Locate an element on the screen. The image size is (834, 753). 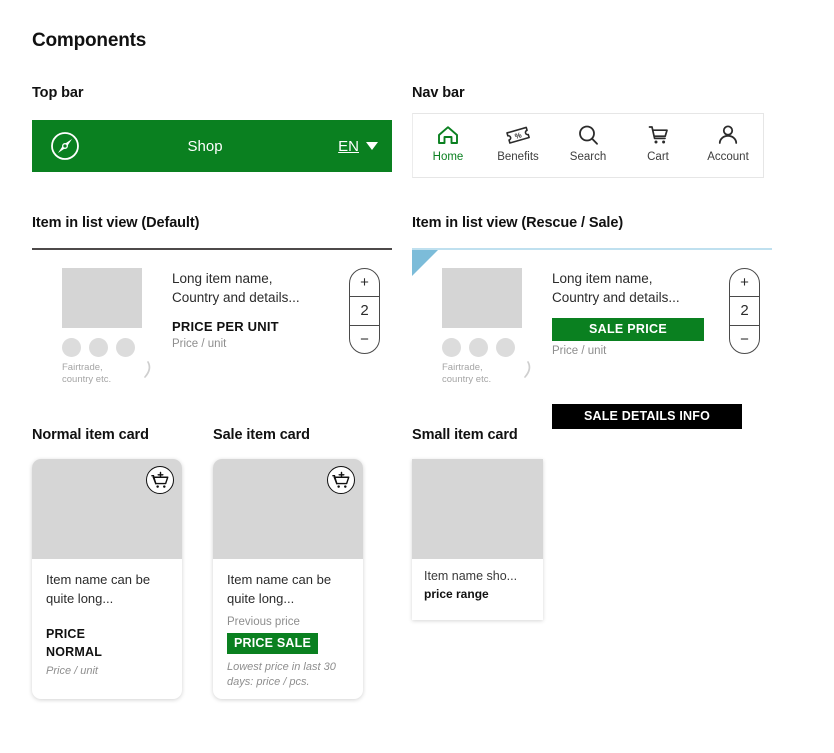
nav-item-cart-label: Cart is located at coordinates (658, 157).